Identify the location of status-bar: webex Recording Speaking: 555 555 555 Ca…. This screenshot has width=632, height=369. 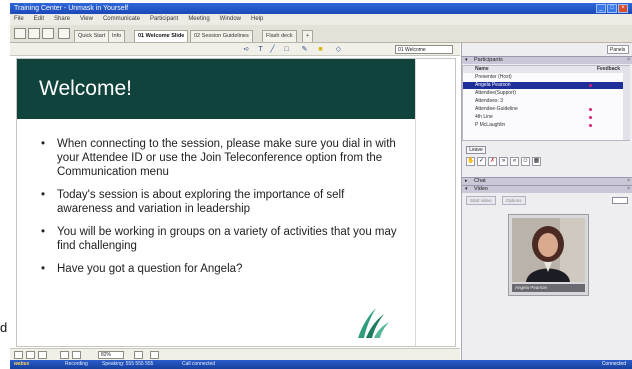
(321, 364).